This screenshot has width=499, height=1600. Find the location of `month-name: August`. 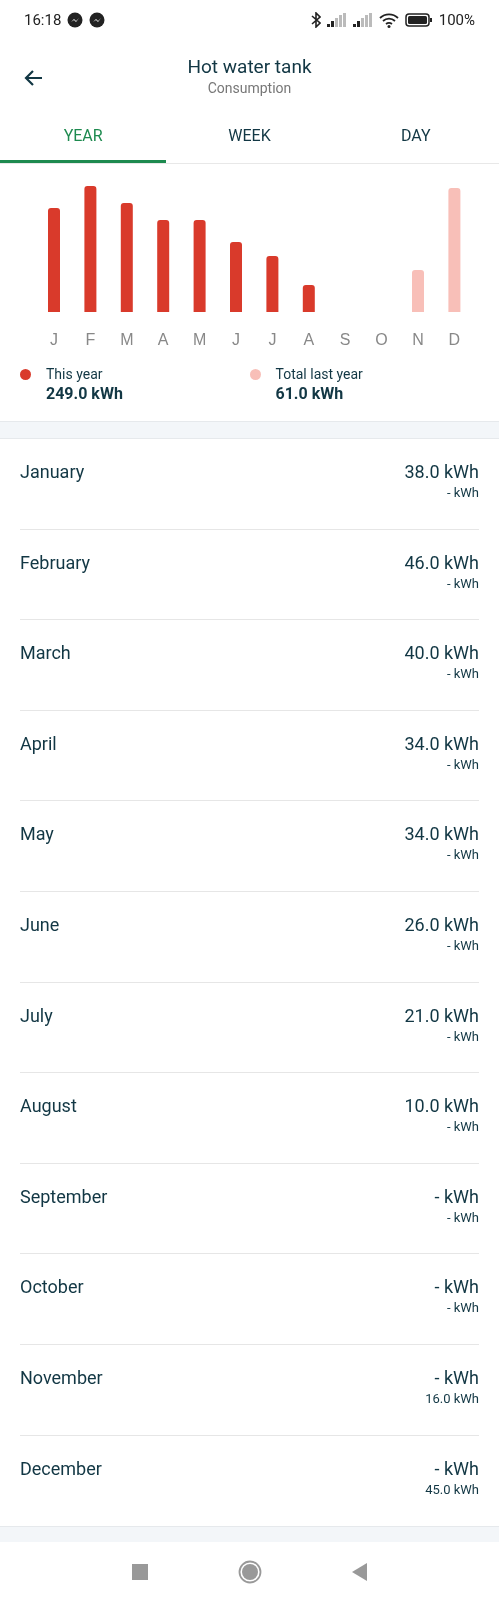

month-name: August is located at coordinates (48, 1107).